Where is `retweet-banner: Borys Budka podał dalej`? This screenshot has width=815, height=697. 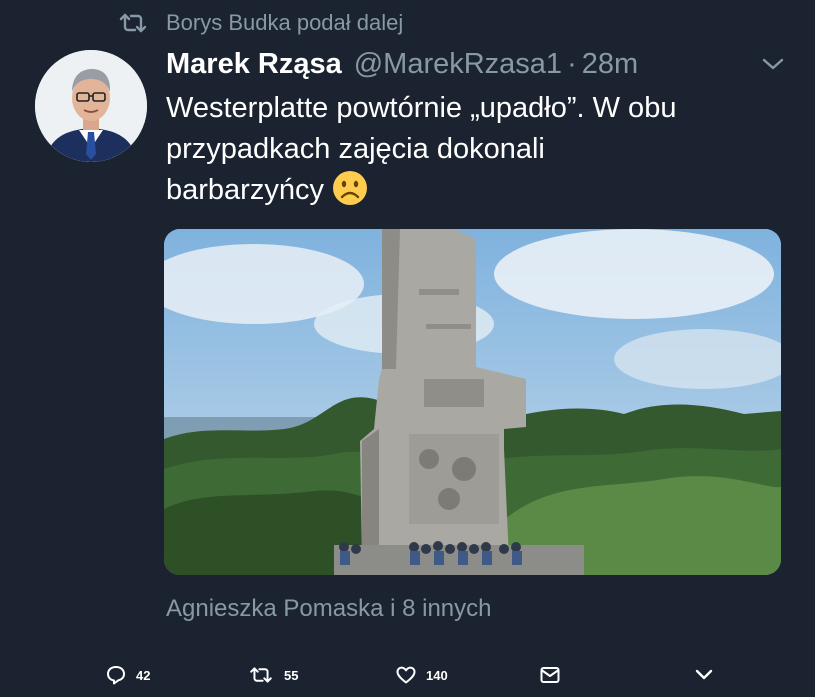 retweet-banner: Borys Budka podał dalej is located at coordinates (260, 23).